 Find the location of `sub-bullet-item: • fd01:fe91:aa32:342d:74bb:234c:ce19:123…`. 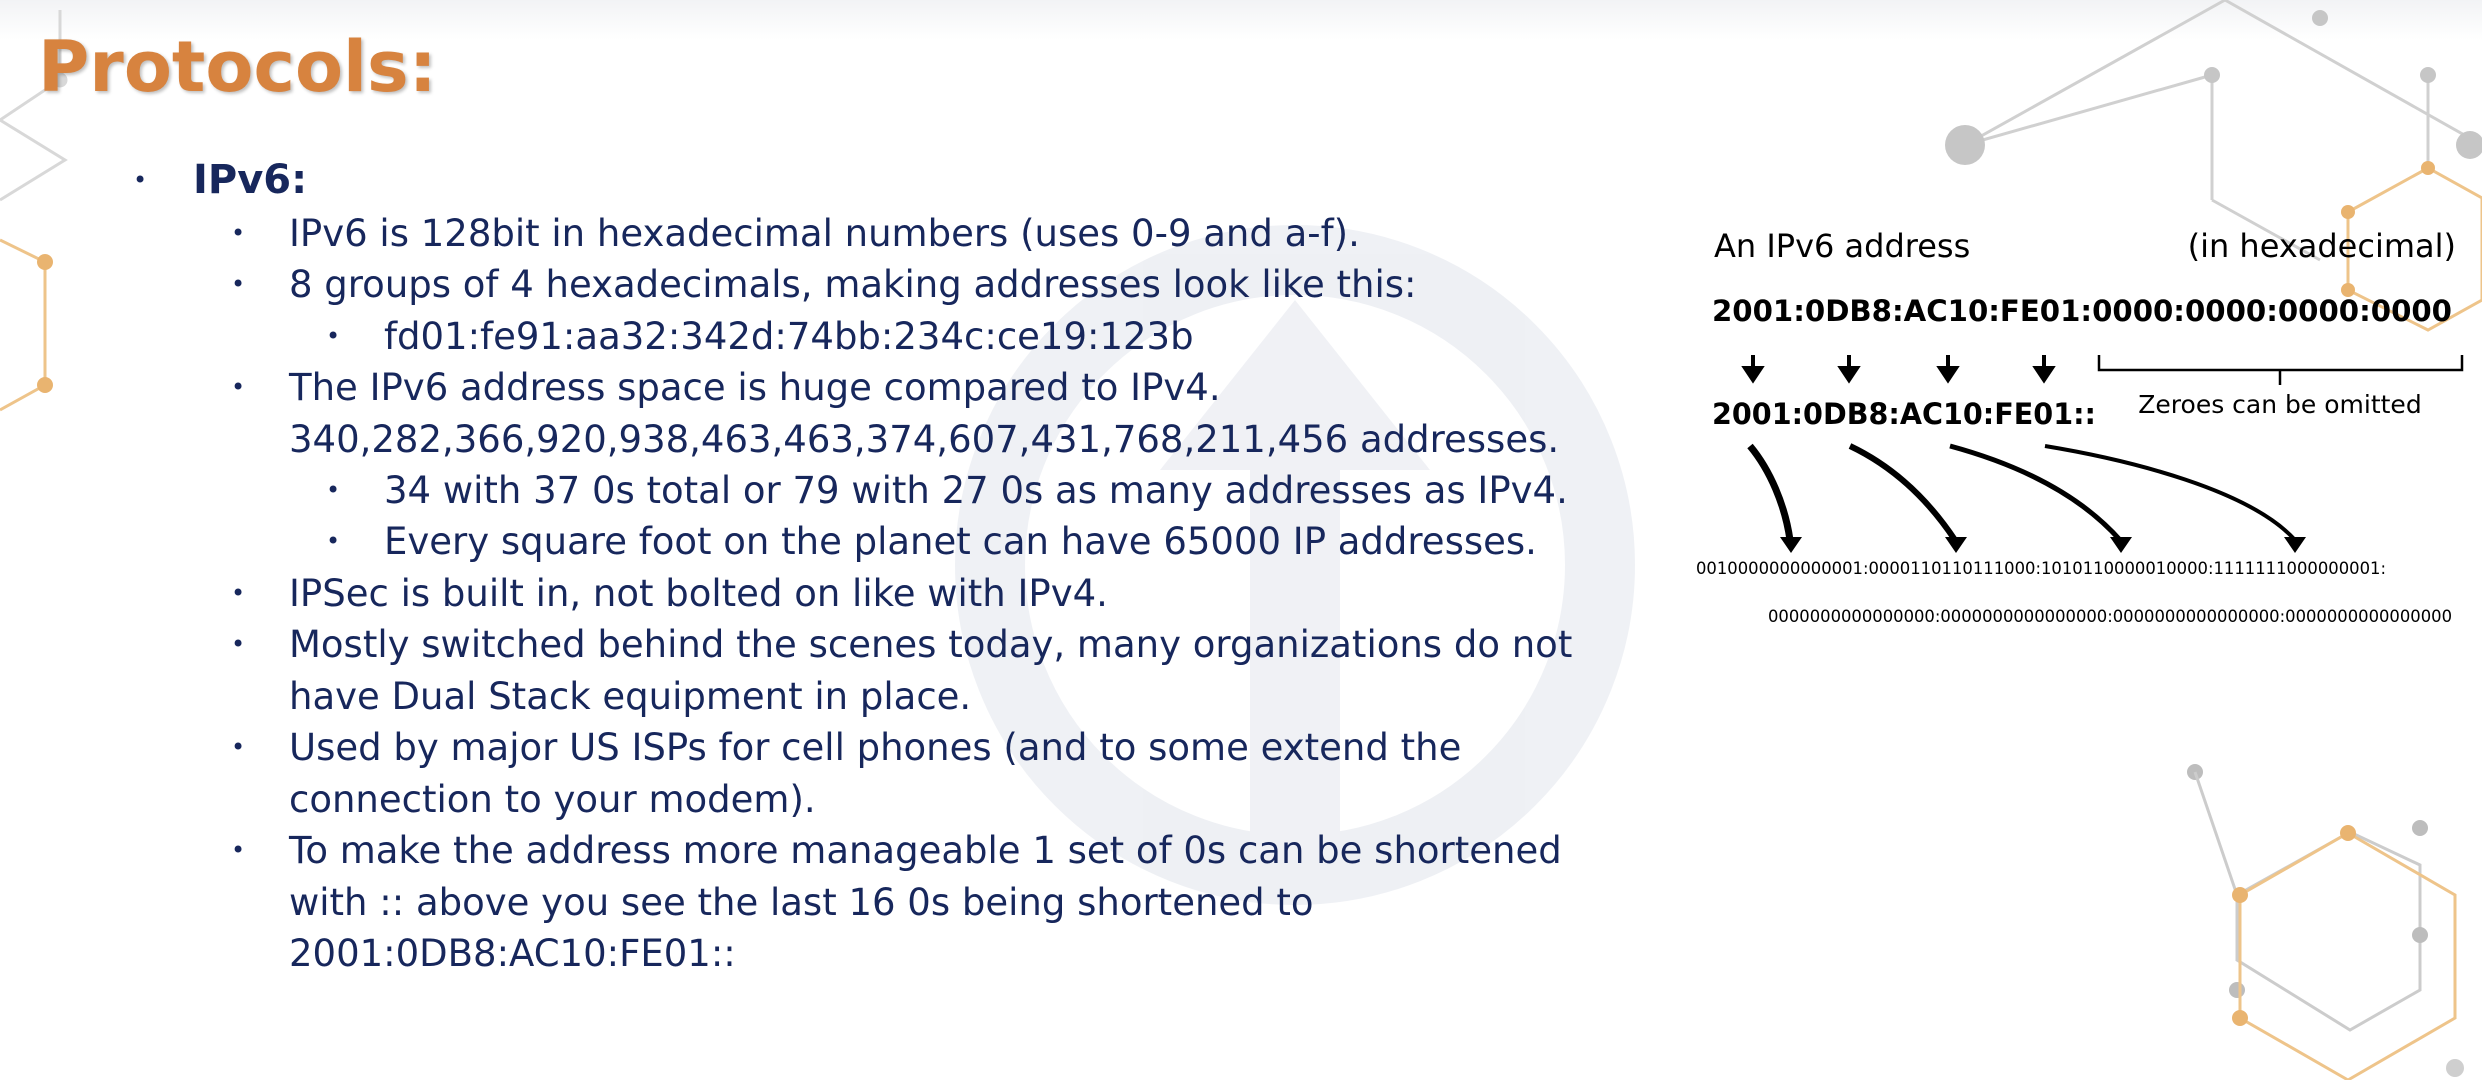

sub-bullet-item: • fd01:fe91:aa32:342d:74bb:234c:ce19:123… is located at coordinates (760, 337).